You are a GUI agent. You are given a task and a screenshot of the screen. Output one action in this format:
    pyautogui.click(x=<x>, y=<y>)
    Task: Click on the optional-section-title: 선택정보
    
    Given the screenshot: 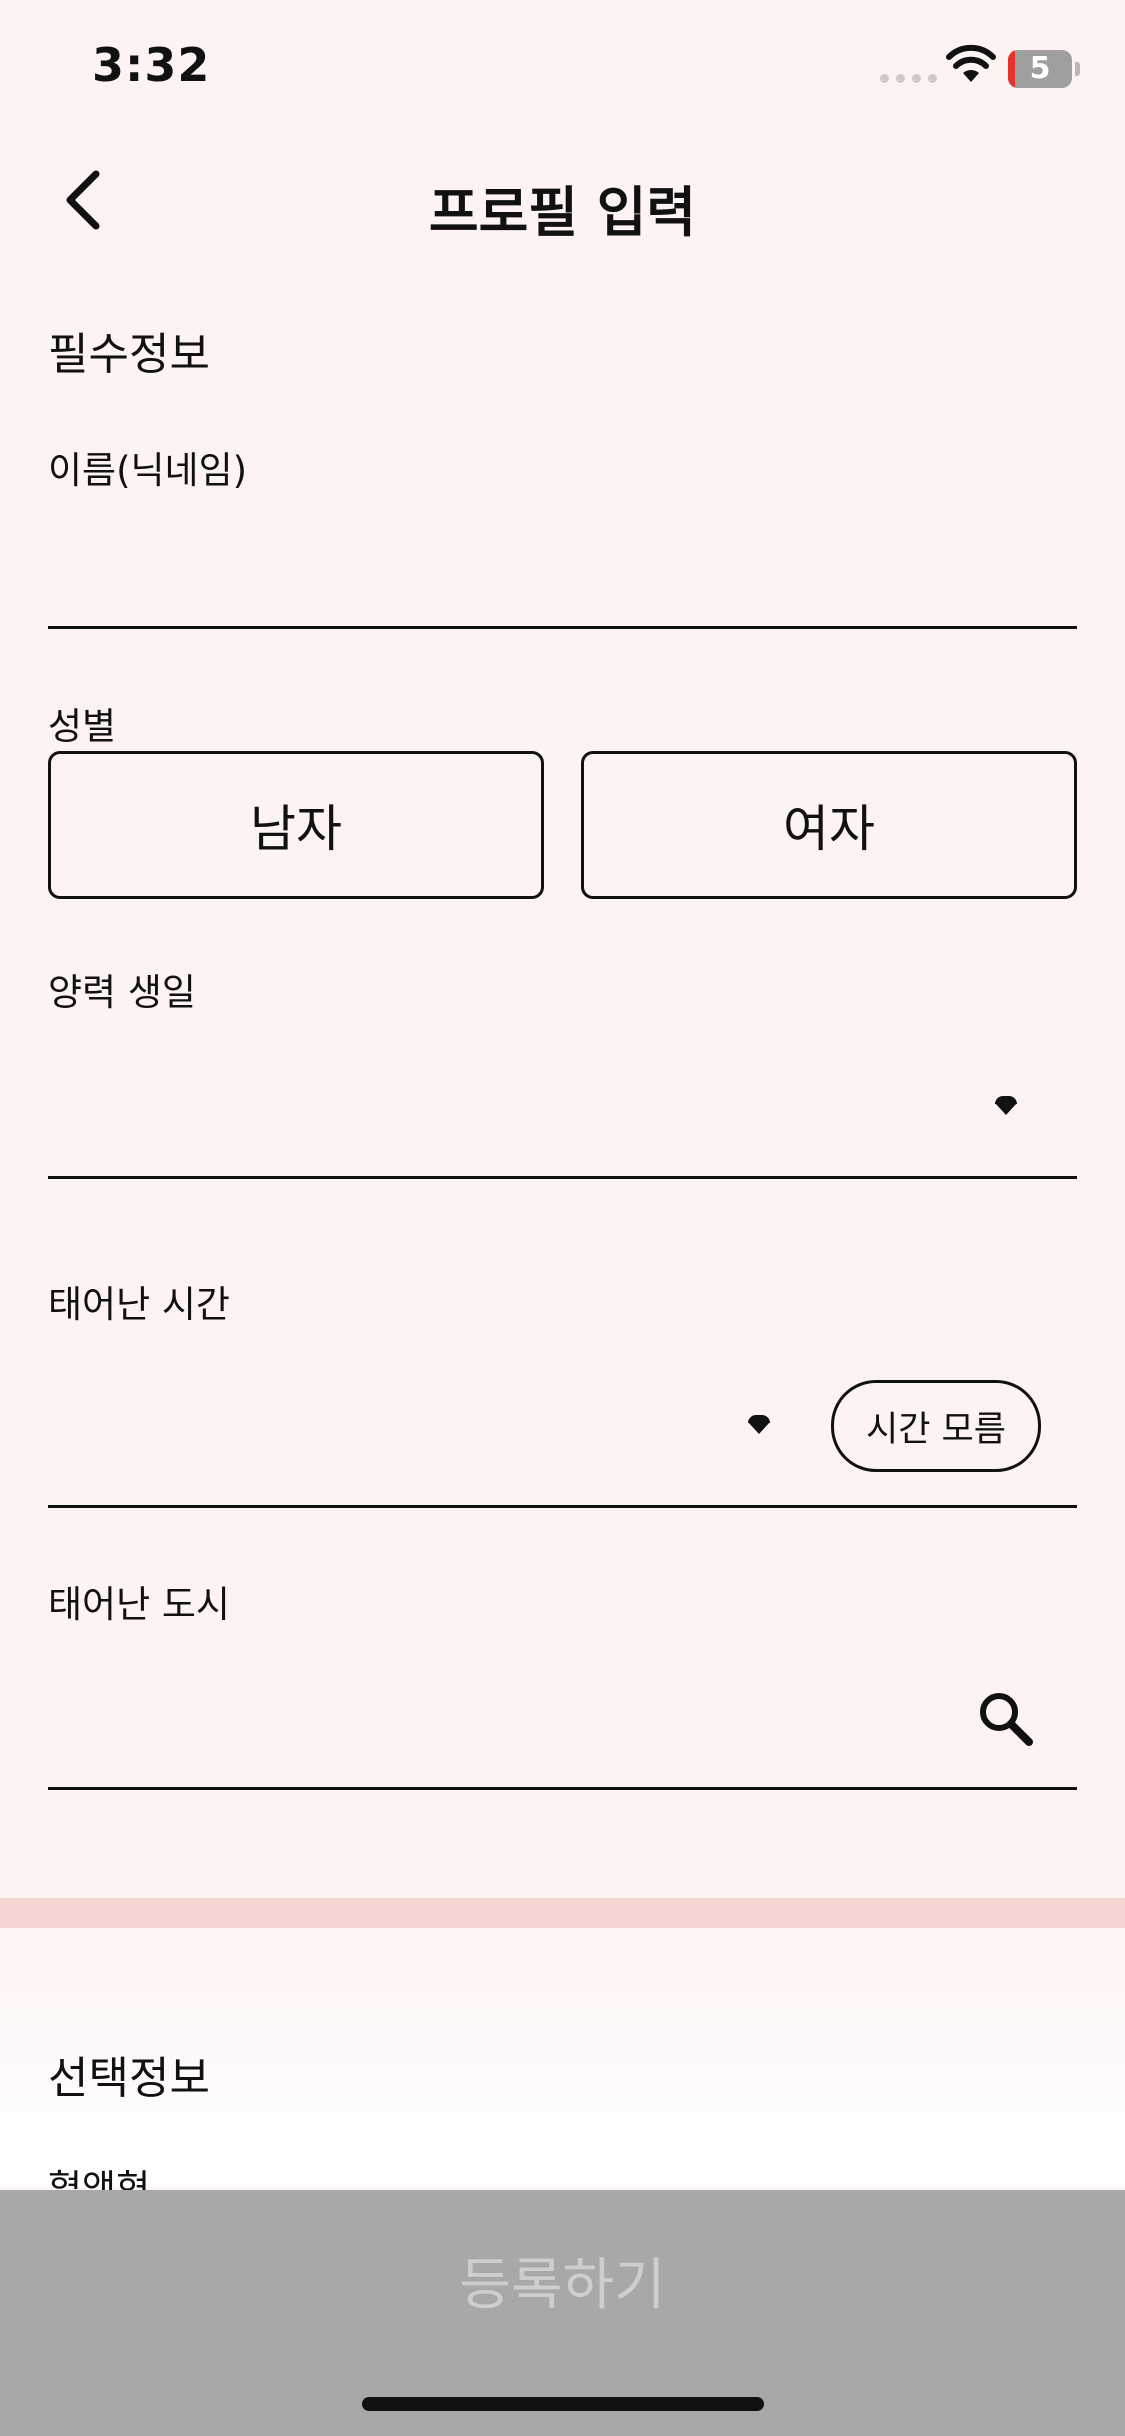 What is the action you would take?
    pyautogui.click(x=129, y=2078)
    